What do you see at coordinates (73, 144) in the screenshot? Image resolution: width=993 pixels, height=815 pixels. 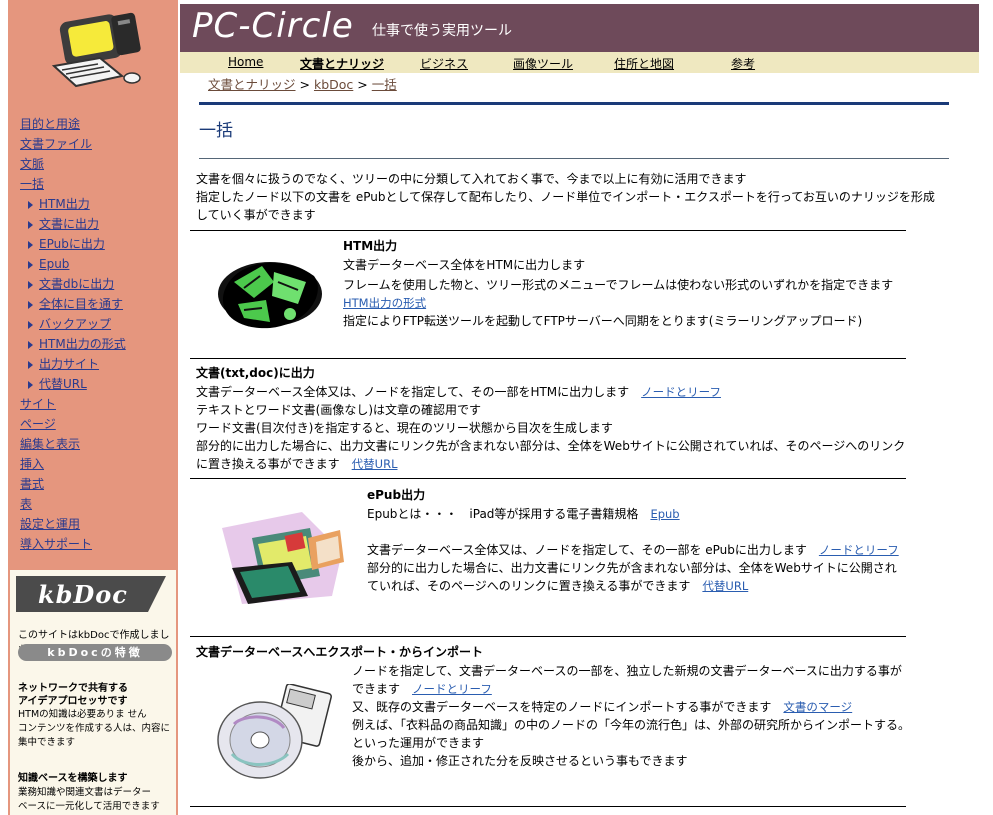 I see `sidebar-item-doc-file: 文書ファイル` at bounding box center [73, 144].